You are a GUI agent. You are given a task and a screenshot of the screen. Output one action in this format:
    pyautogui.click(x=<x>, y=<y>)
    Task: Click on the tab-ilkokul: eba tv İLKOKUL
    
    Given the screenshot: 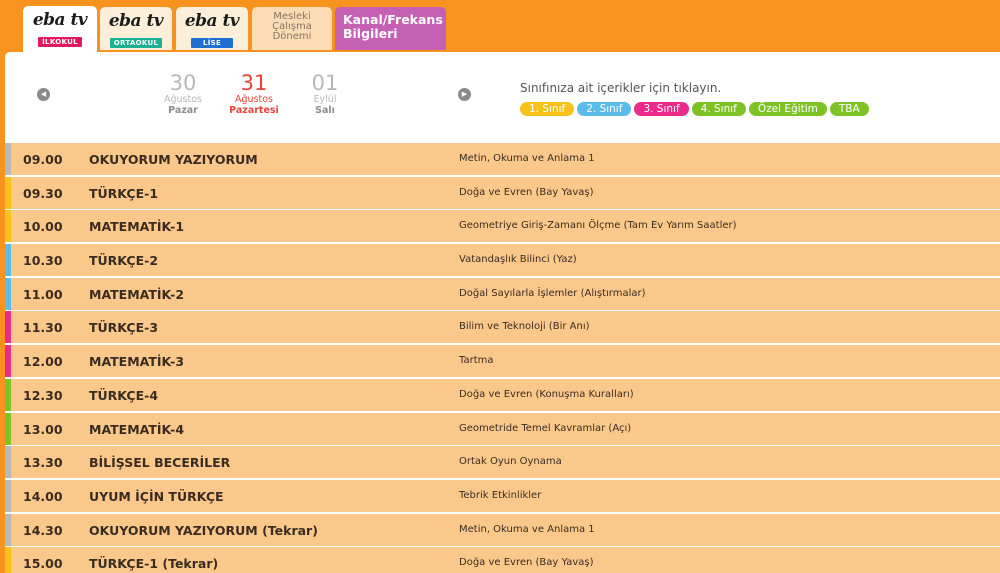 What is the action you would take?
    pyautogui.click(x=60, y=29)
    